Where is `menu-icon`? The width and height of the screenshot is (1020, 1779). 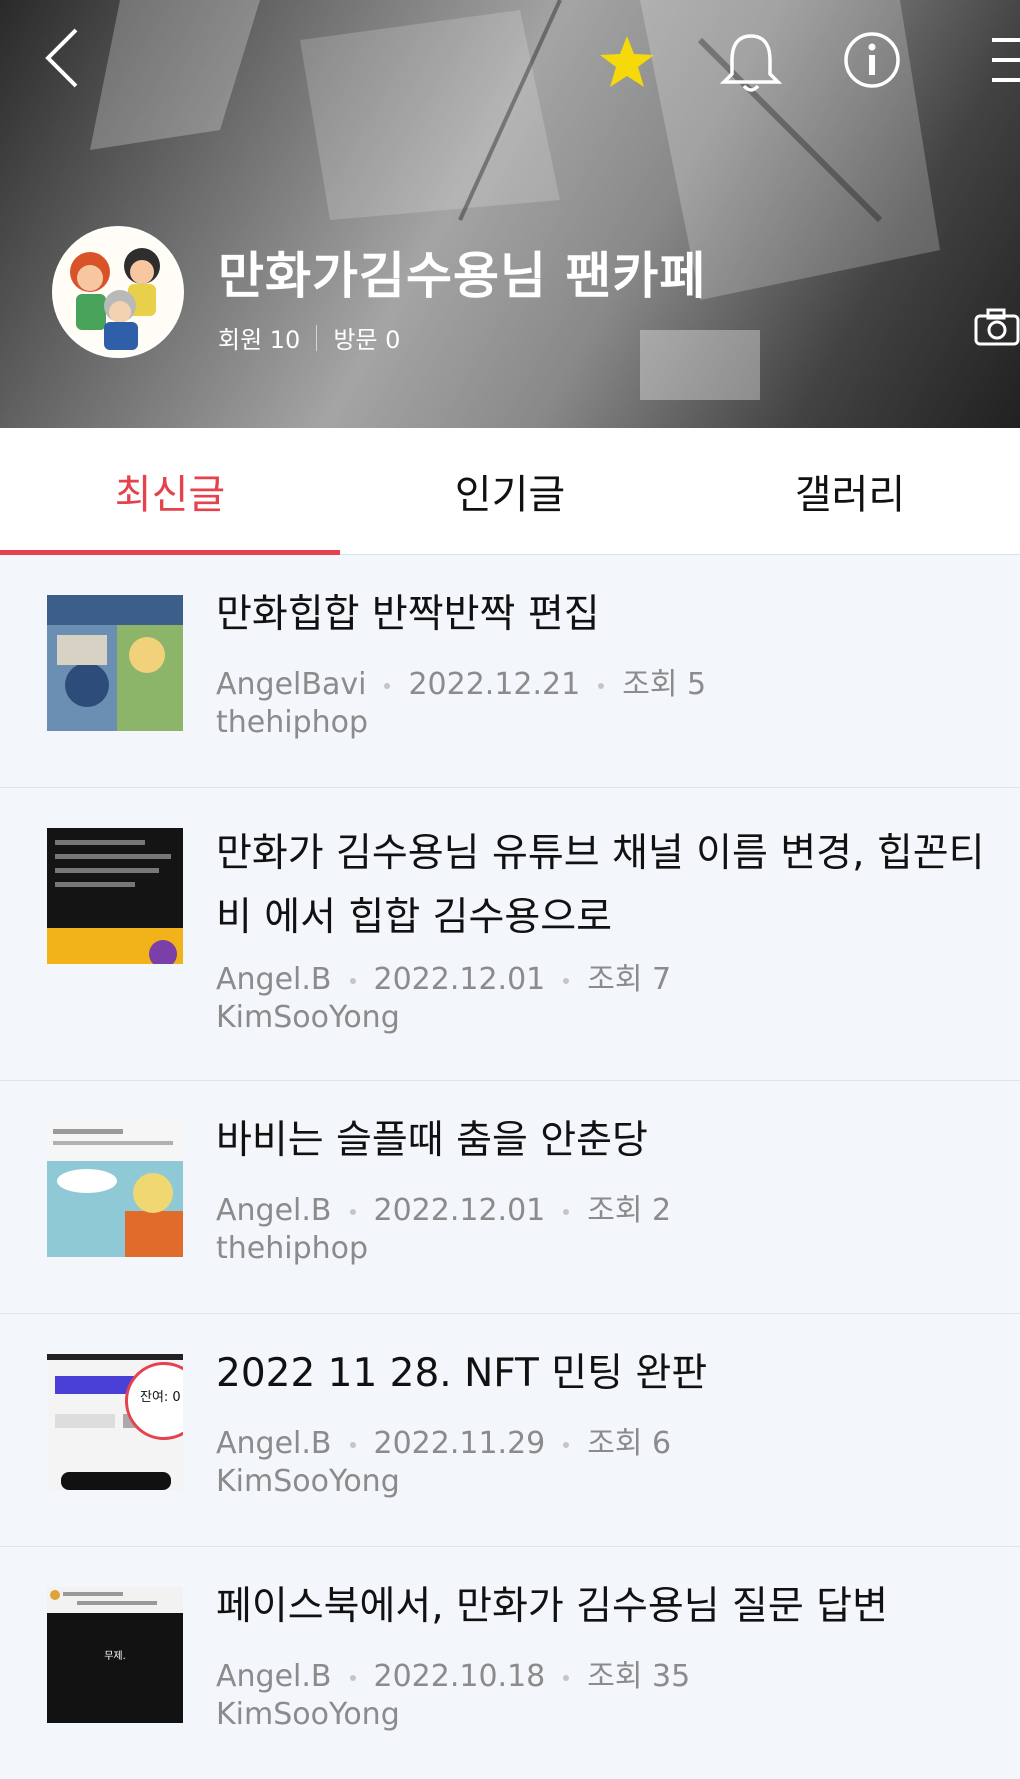
menu-icon is located at coordinates (1006, 60).